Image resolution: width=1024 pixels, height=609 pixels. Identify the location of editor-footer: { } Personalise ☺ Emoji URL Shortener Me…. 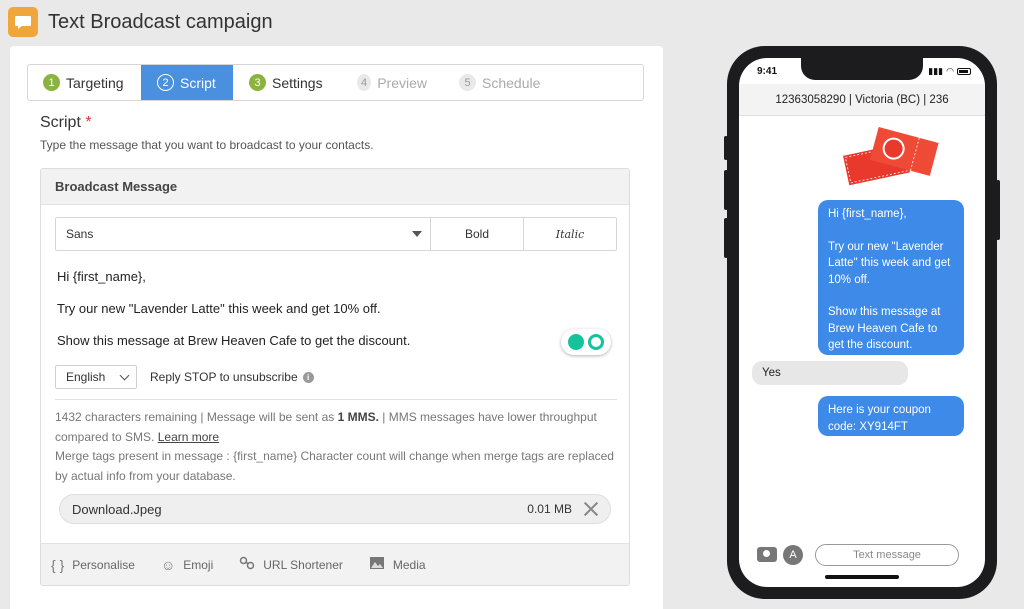
(335, 564).